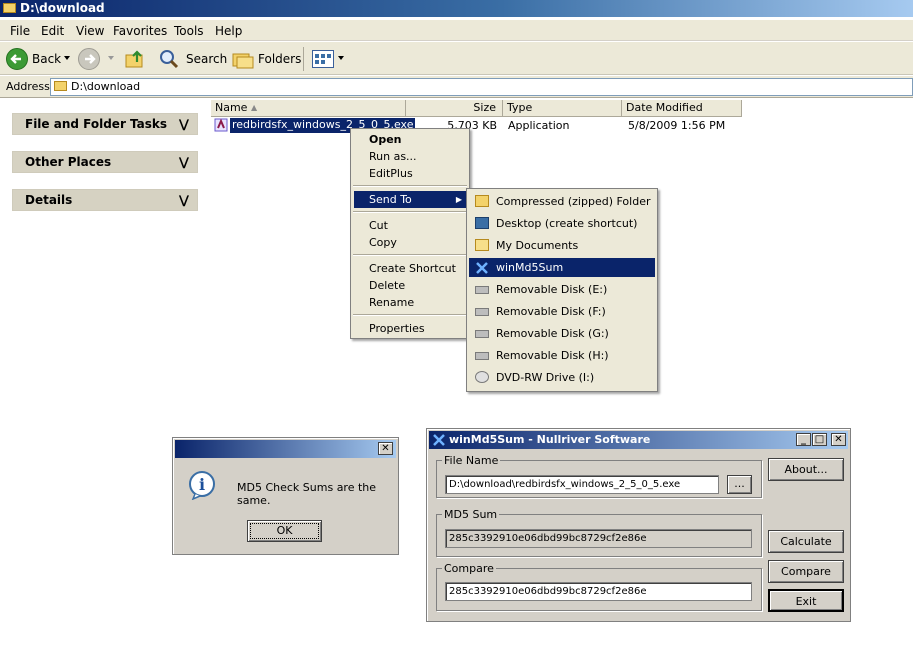  Describe the element at coordinates (550, 439) in the screenshot. I see `winmd5sum-title: winMd5Sum - Nullriver Software` at that location.